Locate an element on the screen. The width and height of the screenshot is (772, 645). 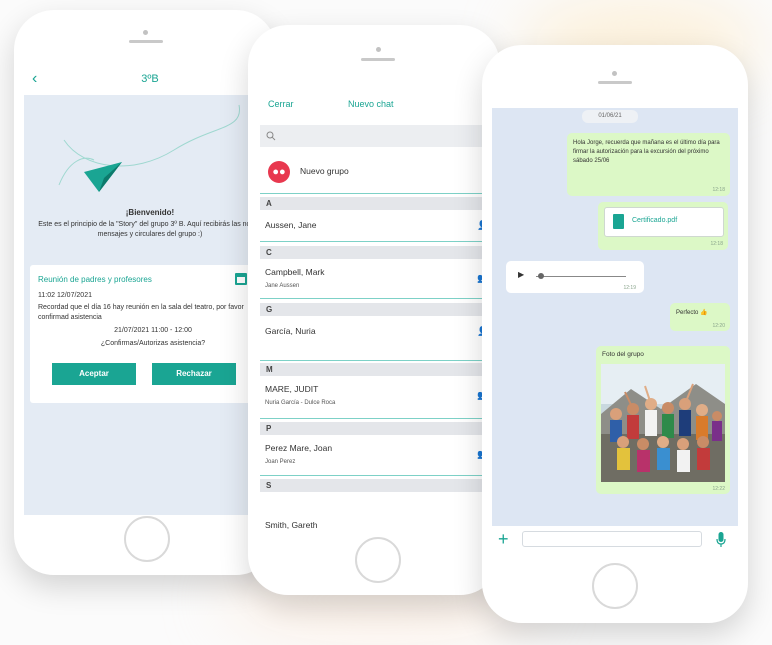
section-letter: P is located at coordinates (376, 428).